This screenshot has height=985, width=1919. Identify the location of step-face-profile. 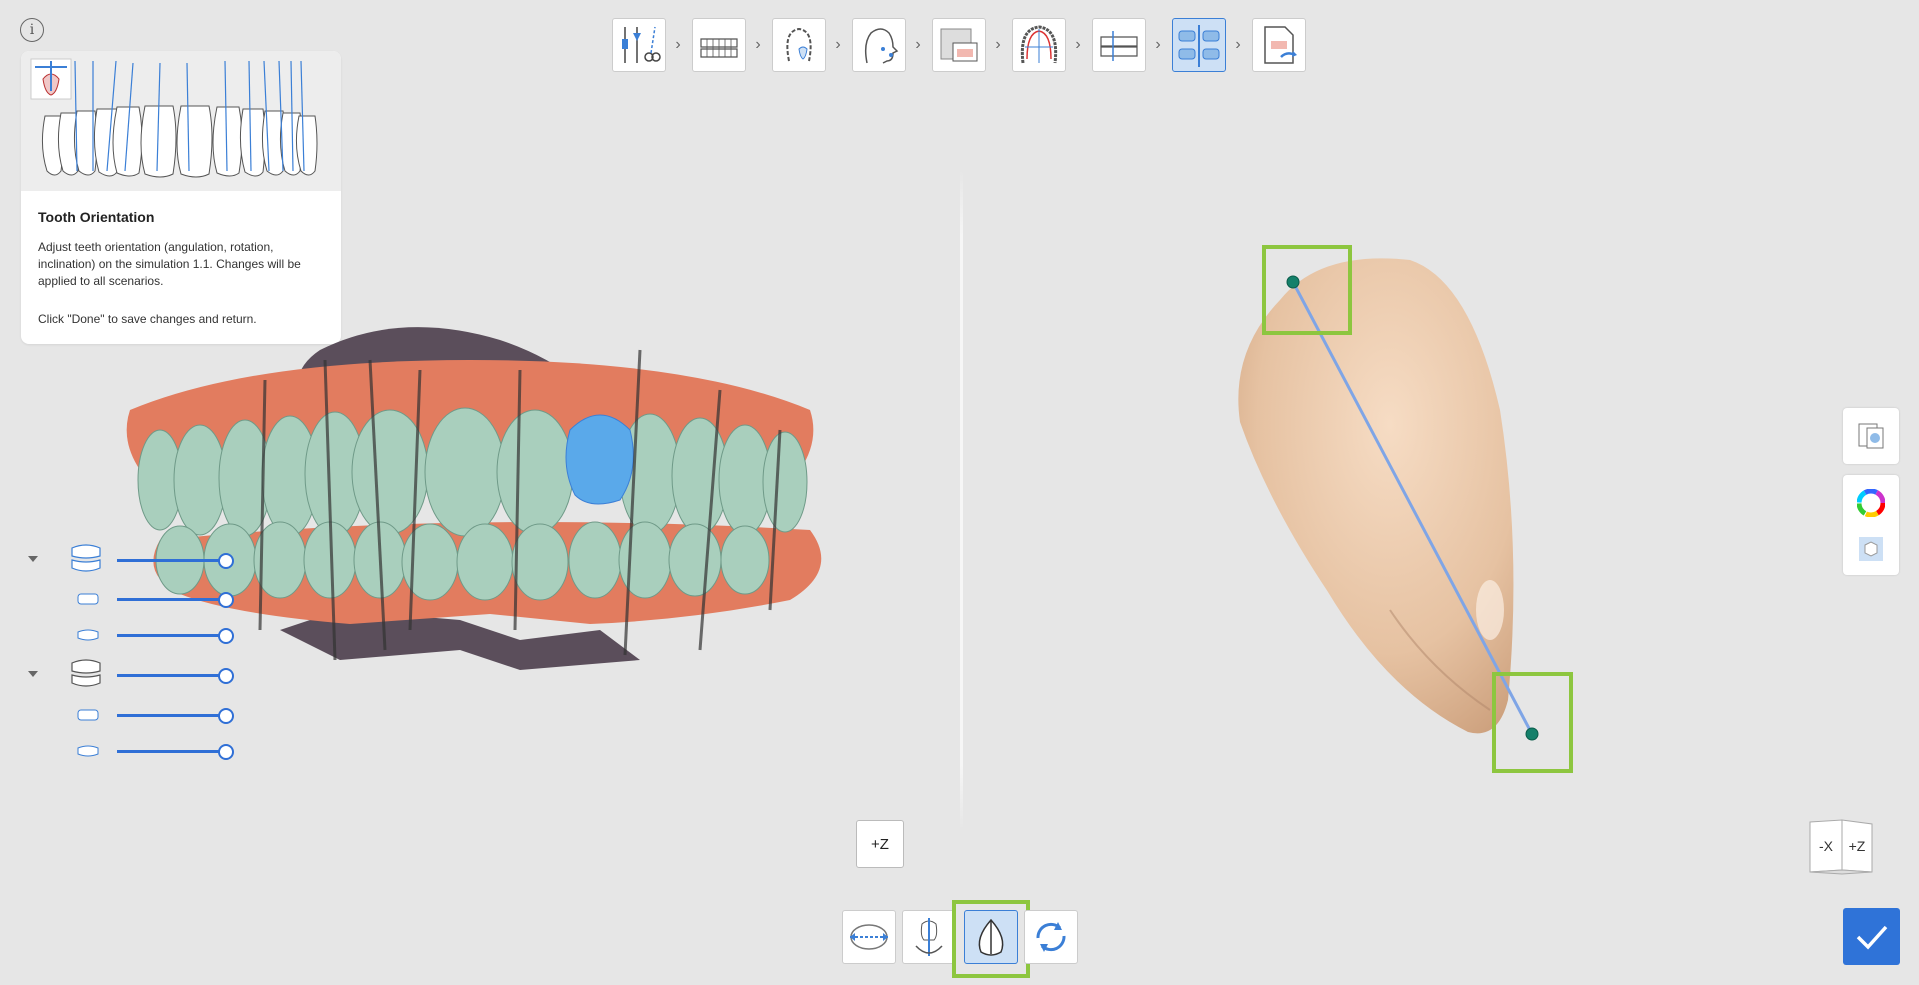
(879, 45).